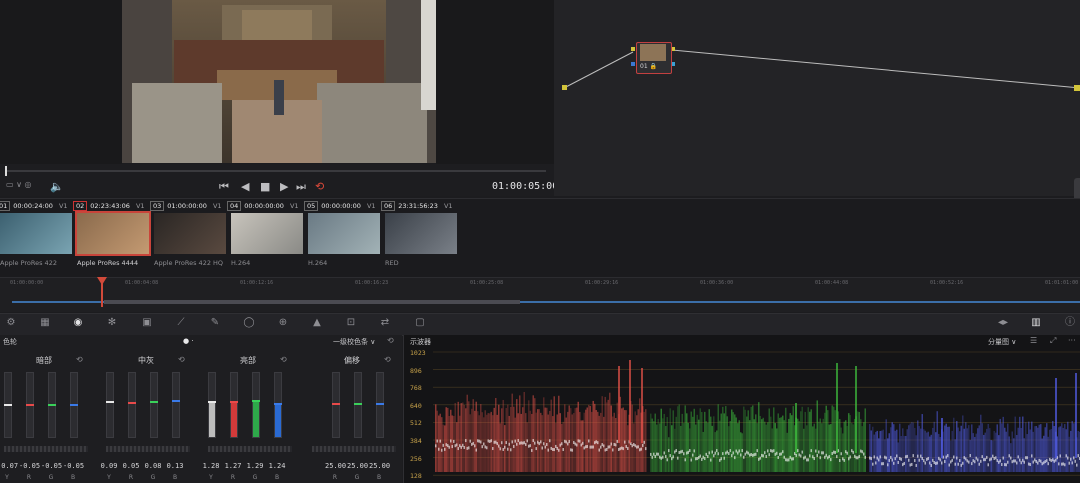 The width and height of the screenshot is (1080, 483). What do you see at coordinates (301, 187) in the screenshot?
I see `jump-last-button: ⏭` at bounding box center [301, 187].